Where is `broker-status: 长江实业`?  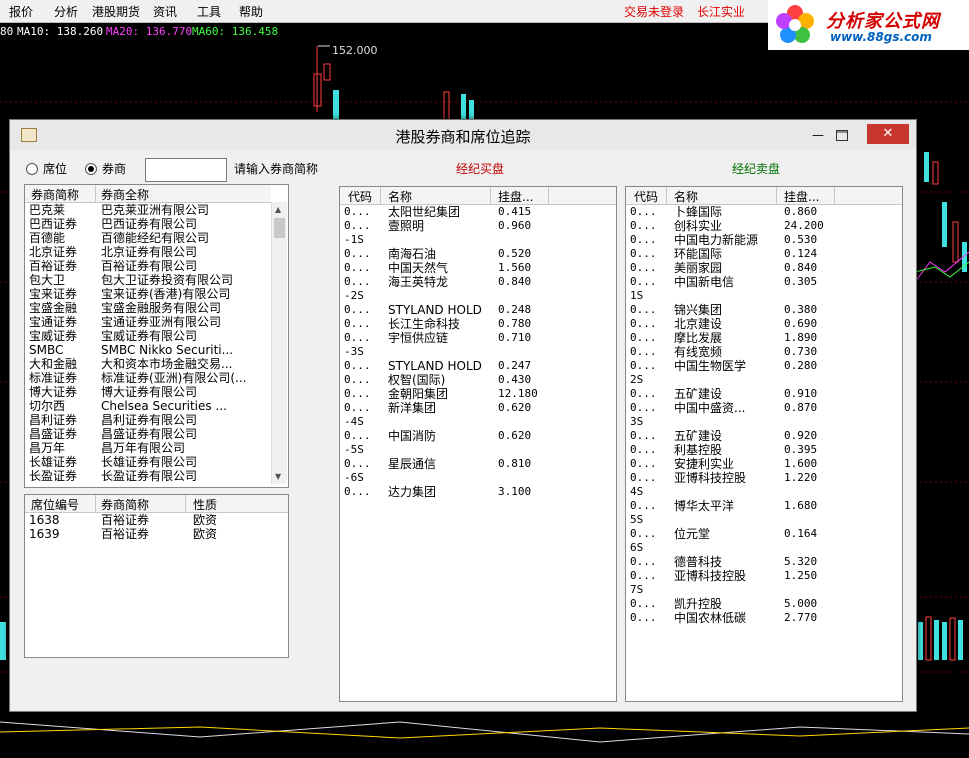 broker-status: 长江实业 is located at coordinates (721, 11).